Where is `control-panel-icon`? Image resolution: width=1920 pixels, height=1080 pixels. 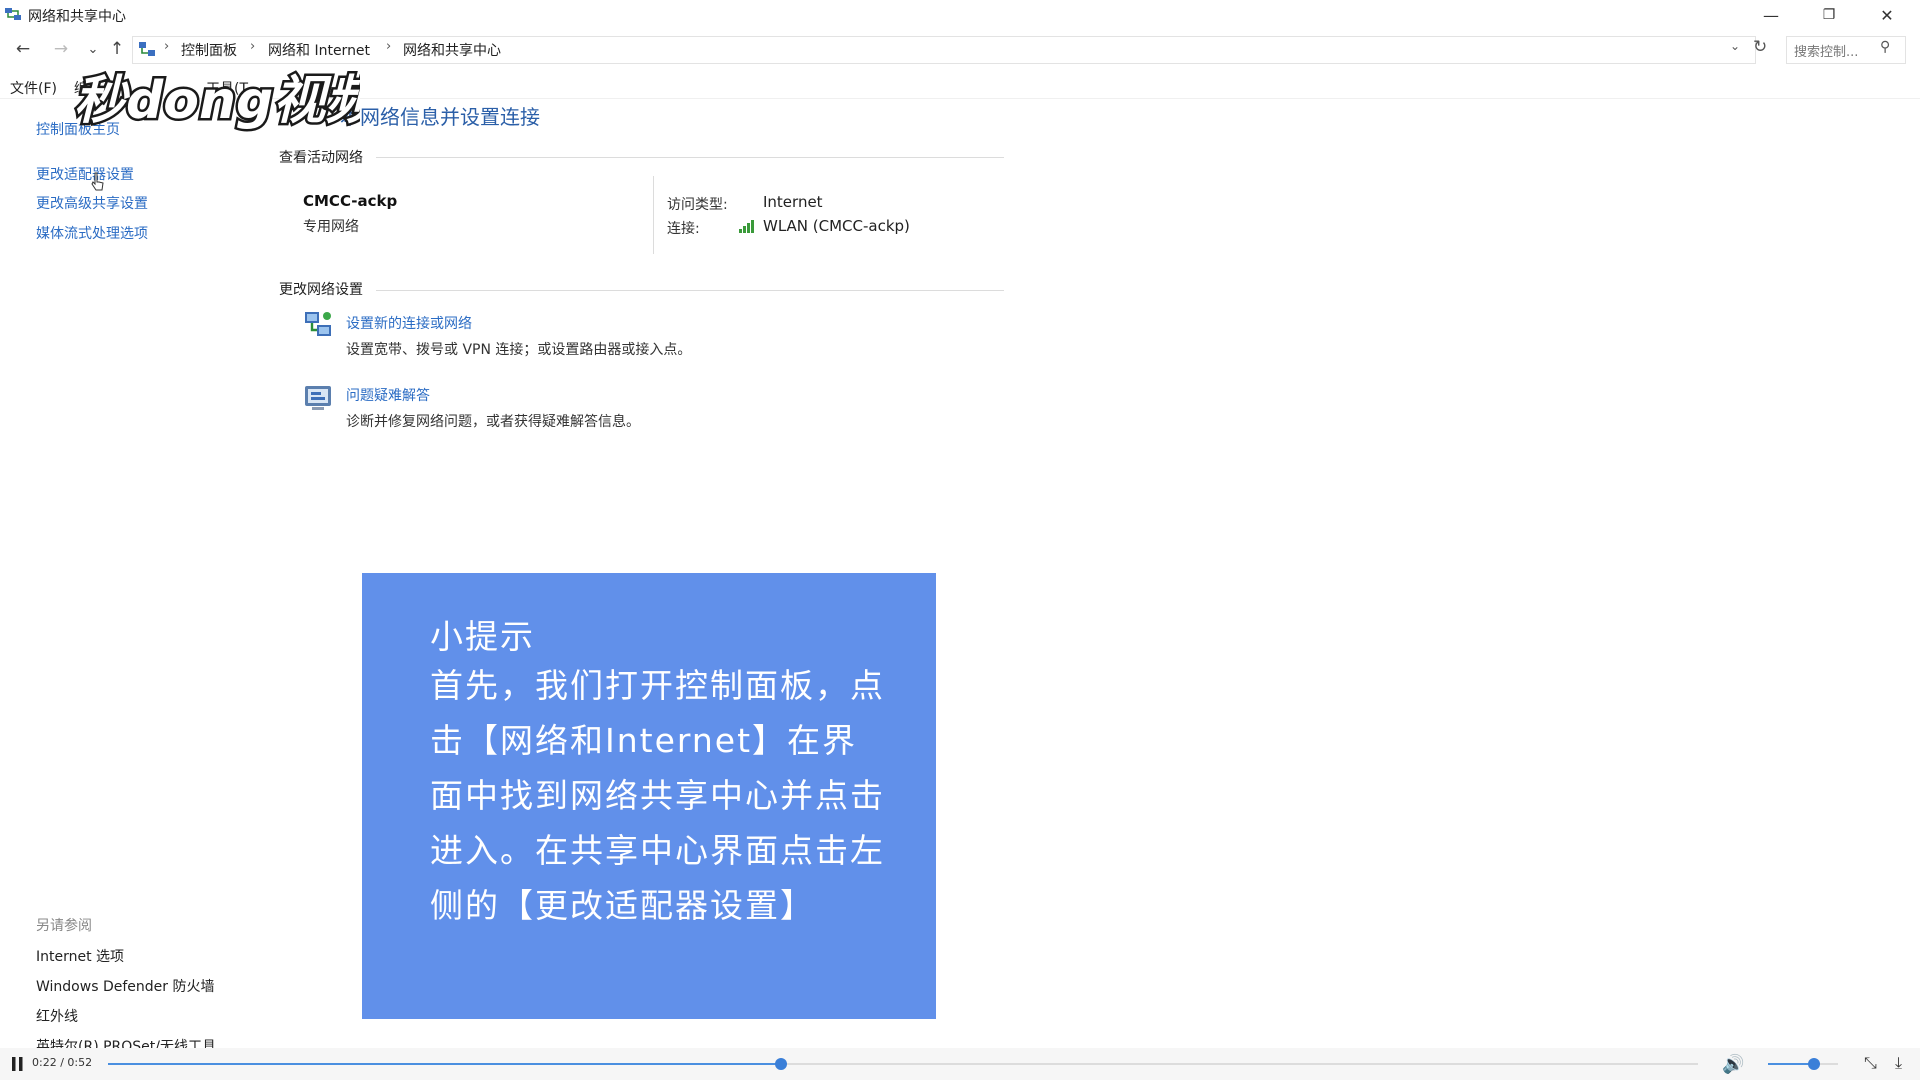 control-panel-icon is located at coordinates (147, 49).